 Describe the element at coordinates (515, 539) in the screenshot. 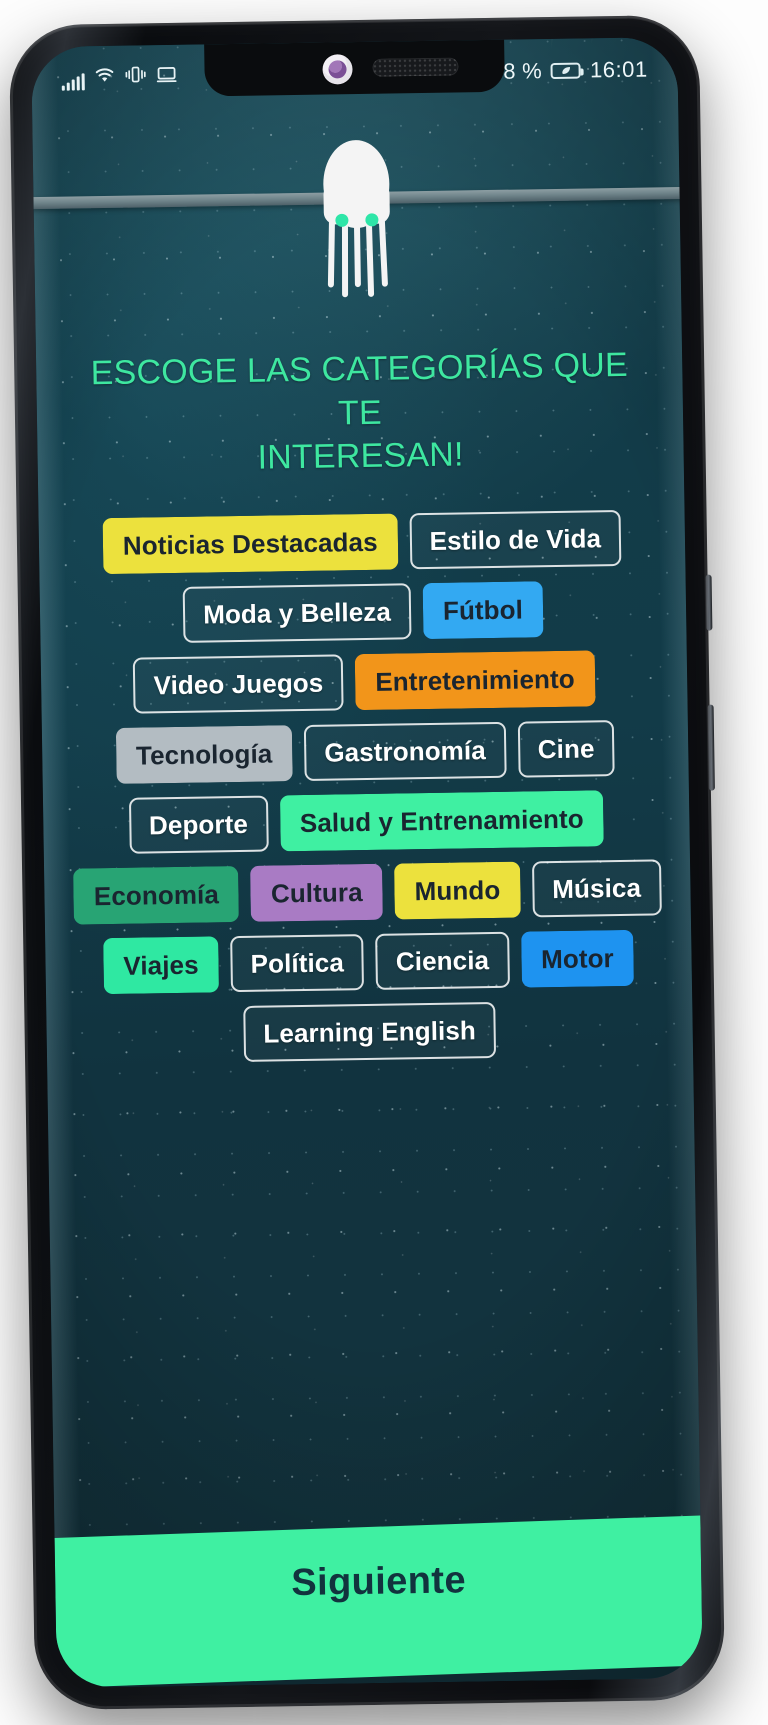

I see `category-chip: Estilo de Vida` at that location.